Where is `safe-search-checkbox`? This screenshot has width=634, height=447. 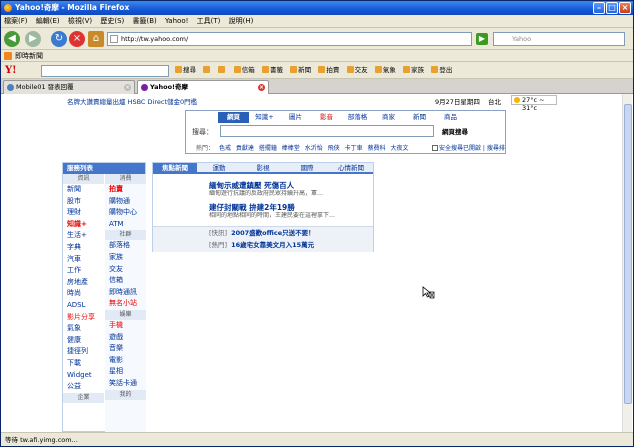 safe-search-checkbox is located at coordinates (435, 148).